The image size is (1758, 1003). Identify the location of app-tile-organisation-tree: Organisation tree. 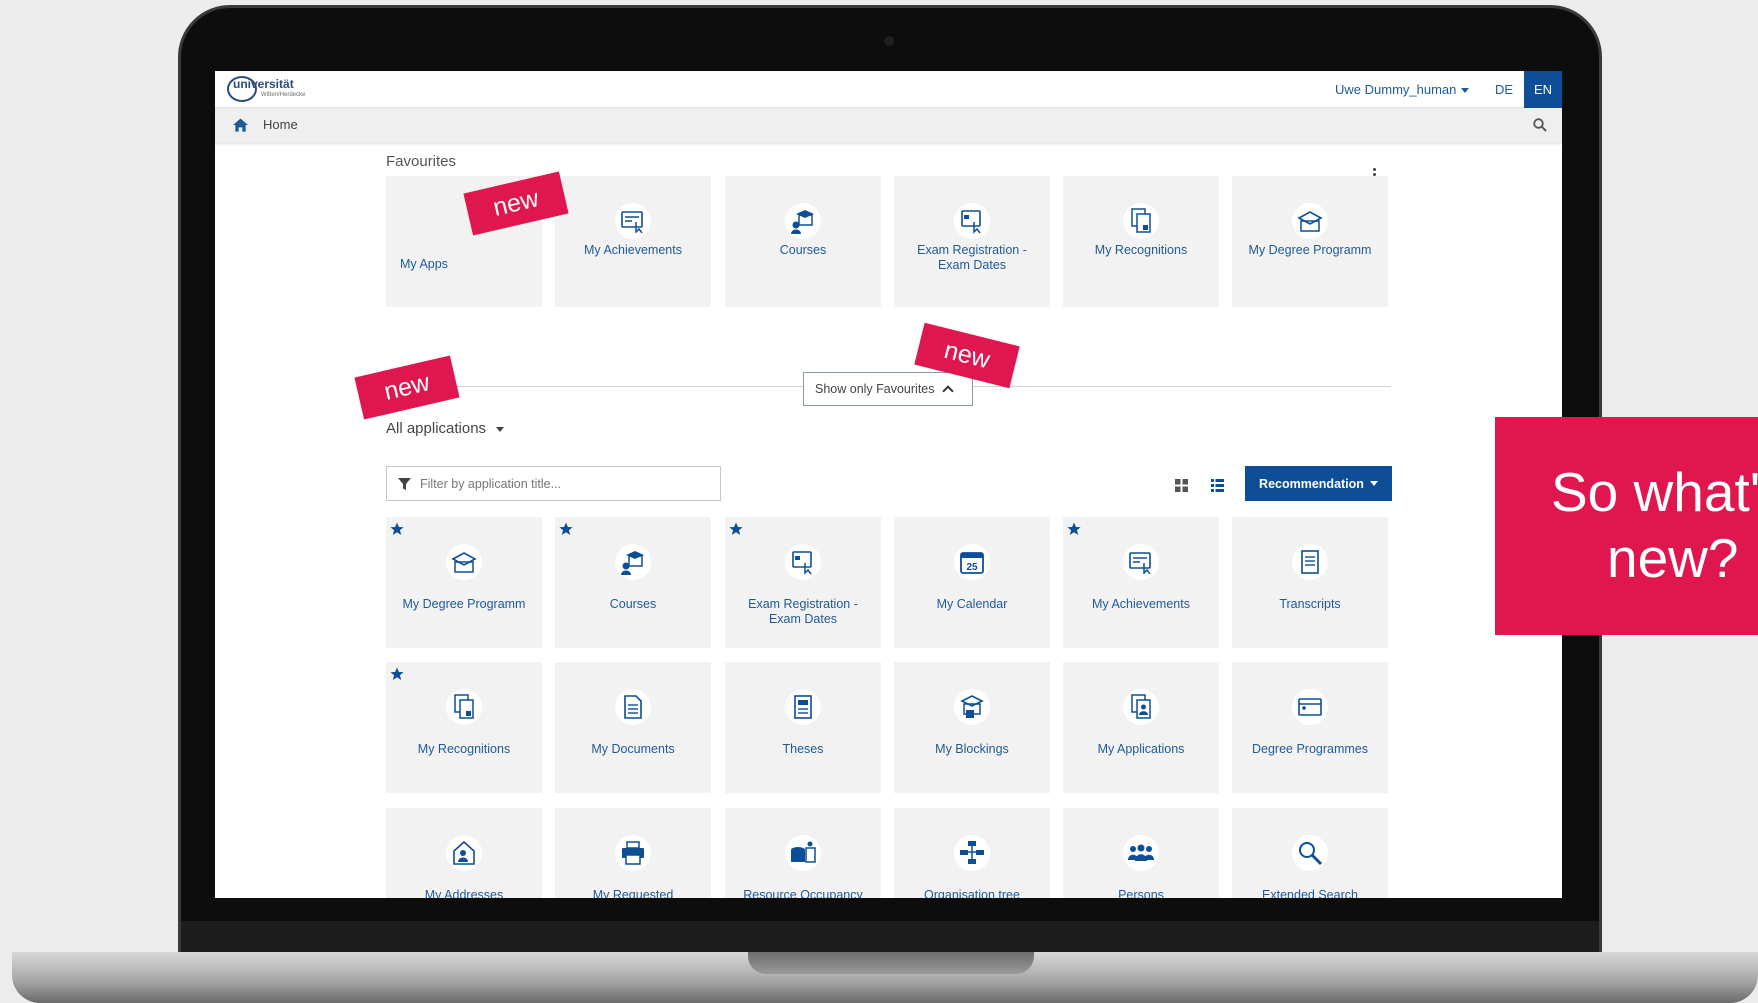
(972, 853).